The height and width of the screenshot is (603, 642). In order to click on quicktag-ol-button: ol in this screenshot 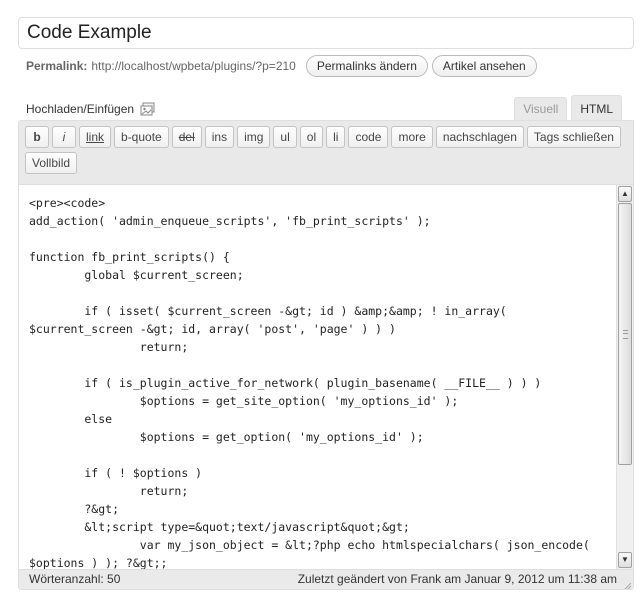, I will do `click(311, 137)`.